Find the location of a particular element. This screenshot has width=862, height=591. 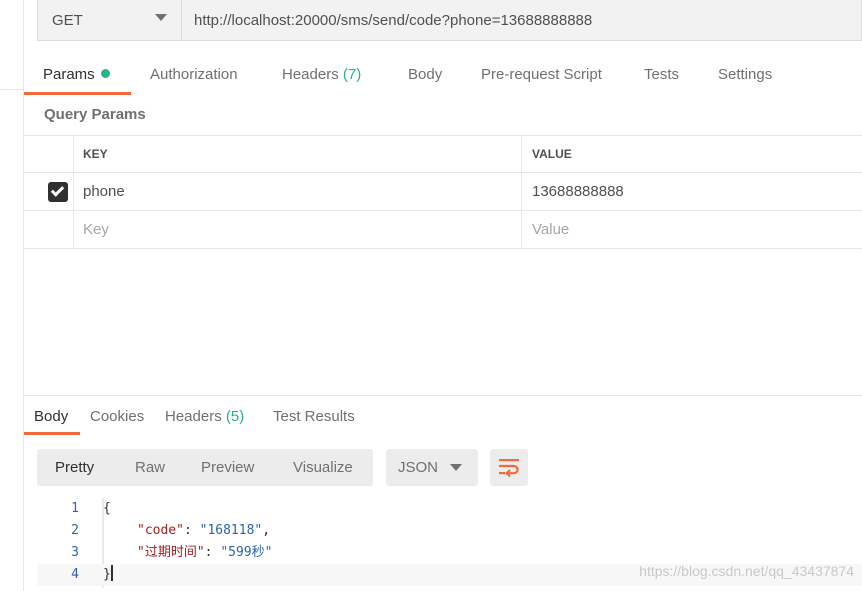

line-number: 2 is located at coordinates (75, 530).